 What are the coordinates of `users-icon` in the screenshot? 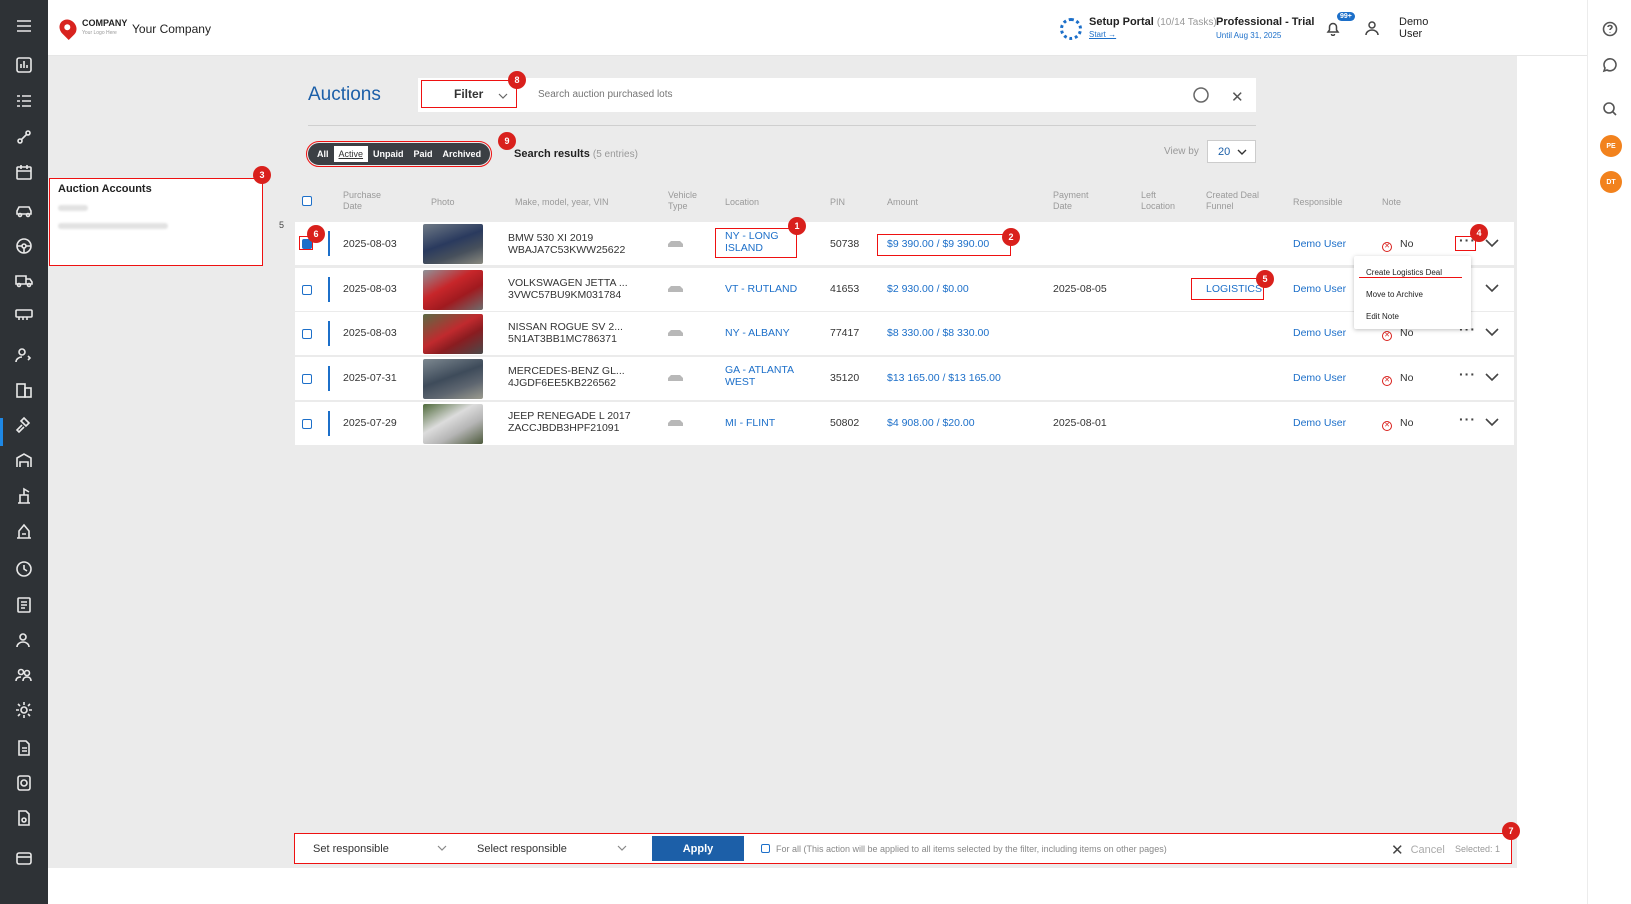 It's located at (24, 675).